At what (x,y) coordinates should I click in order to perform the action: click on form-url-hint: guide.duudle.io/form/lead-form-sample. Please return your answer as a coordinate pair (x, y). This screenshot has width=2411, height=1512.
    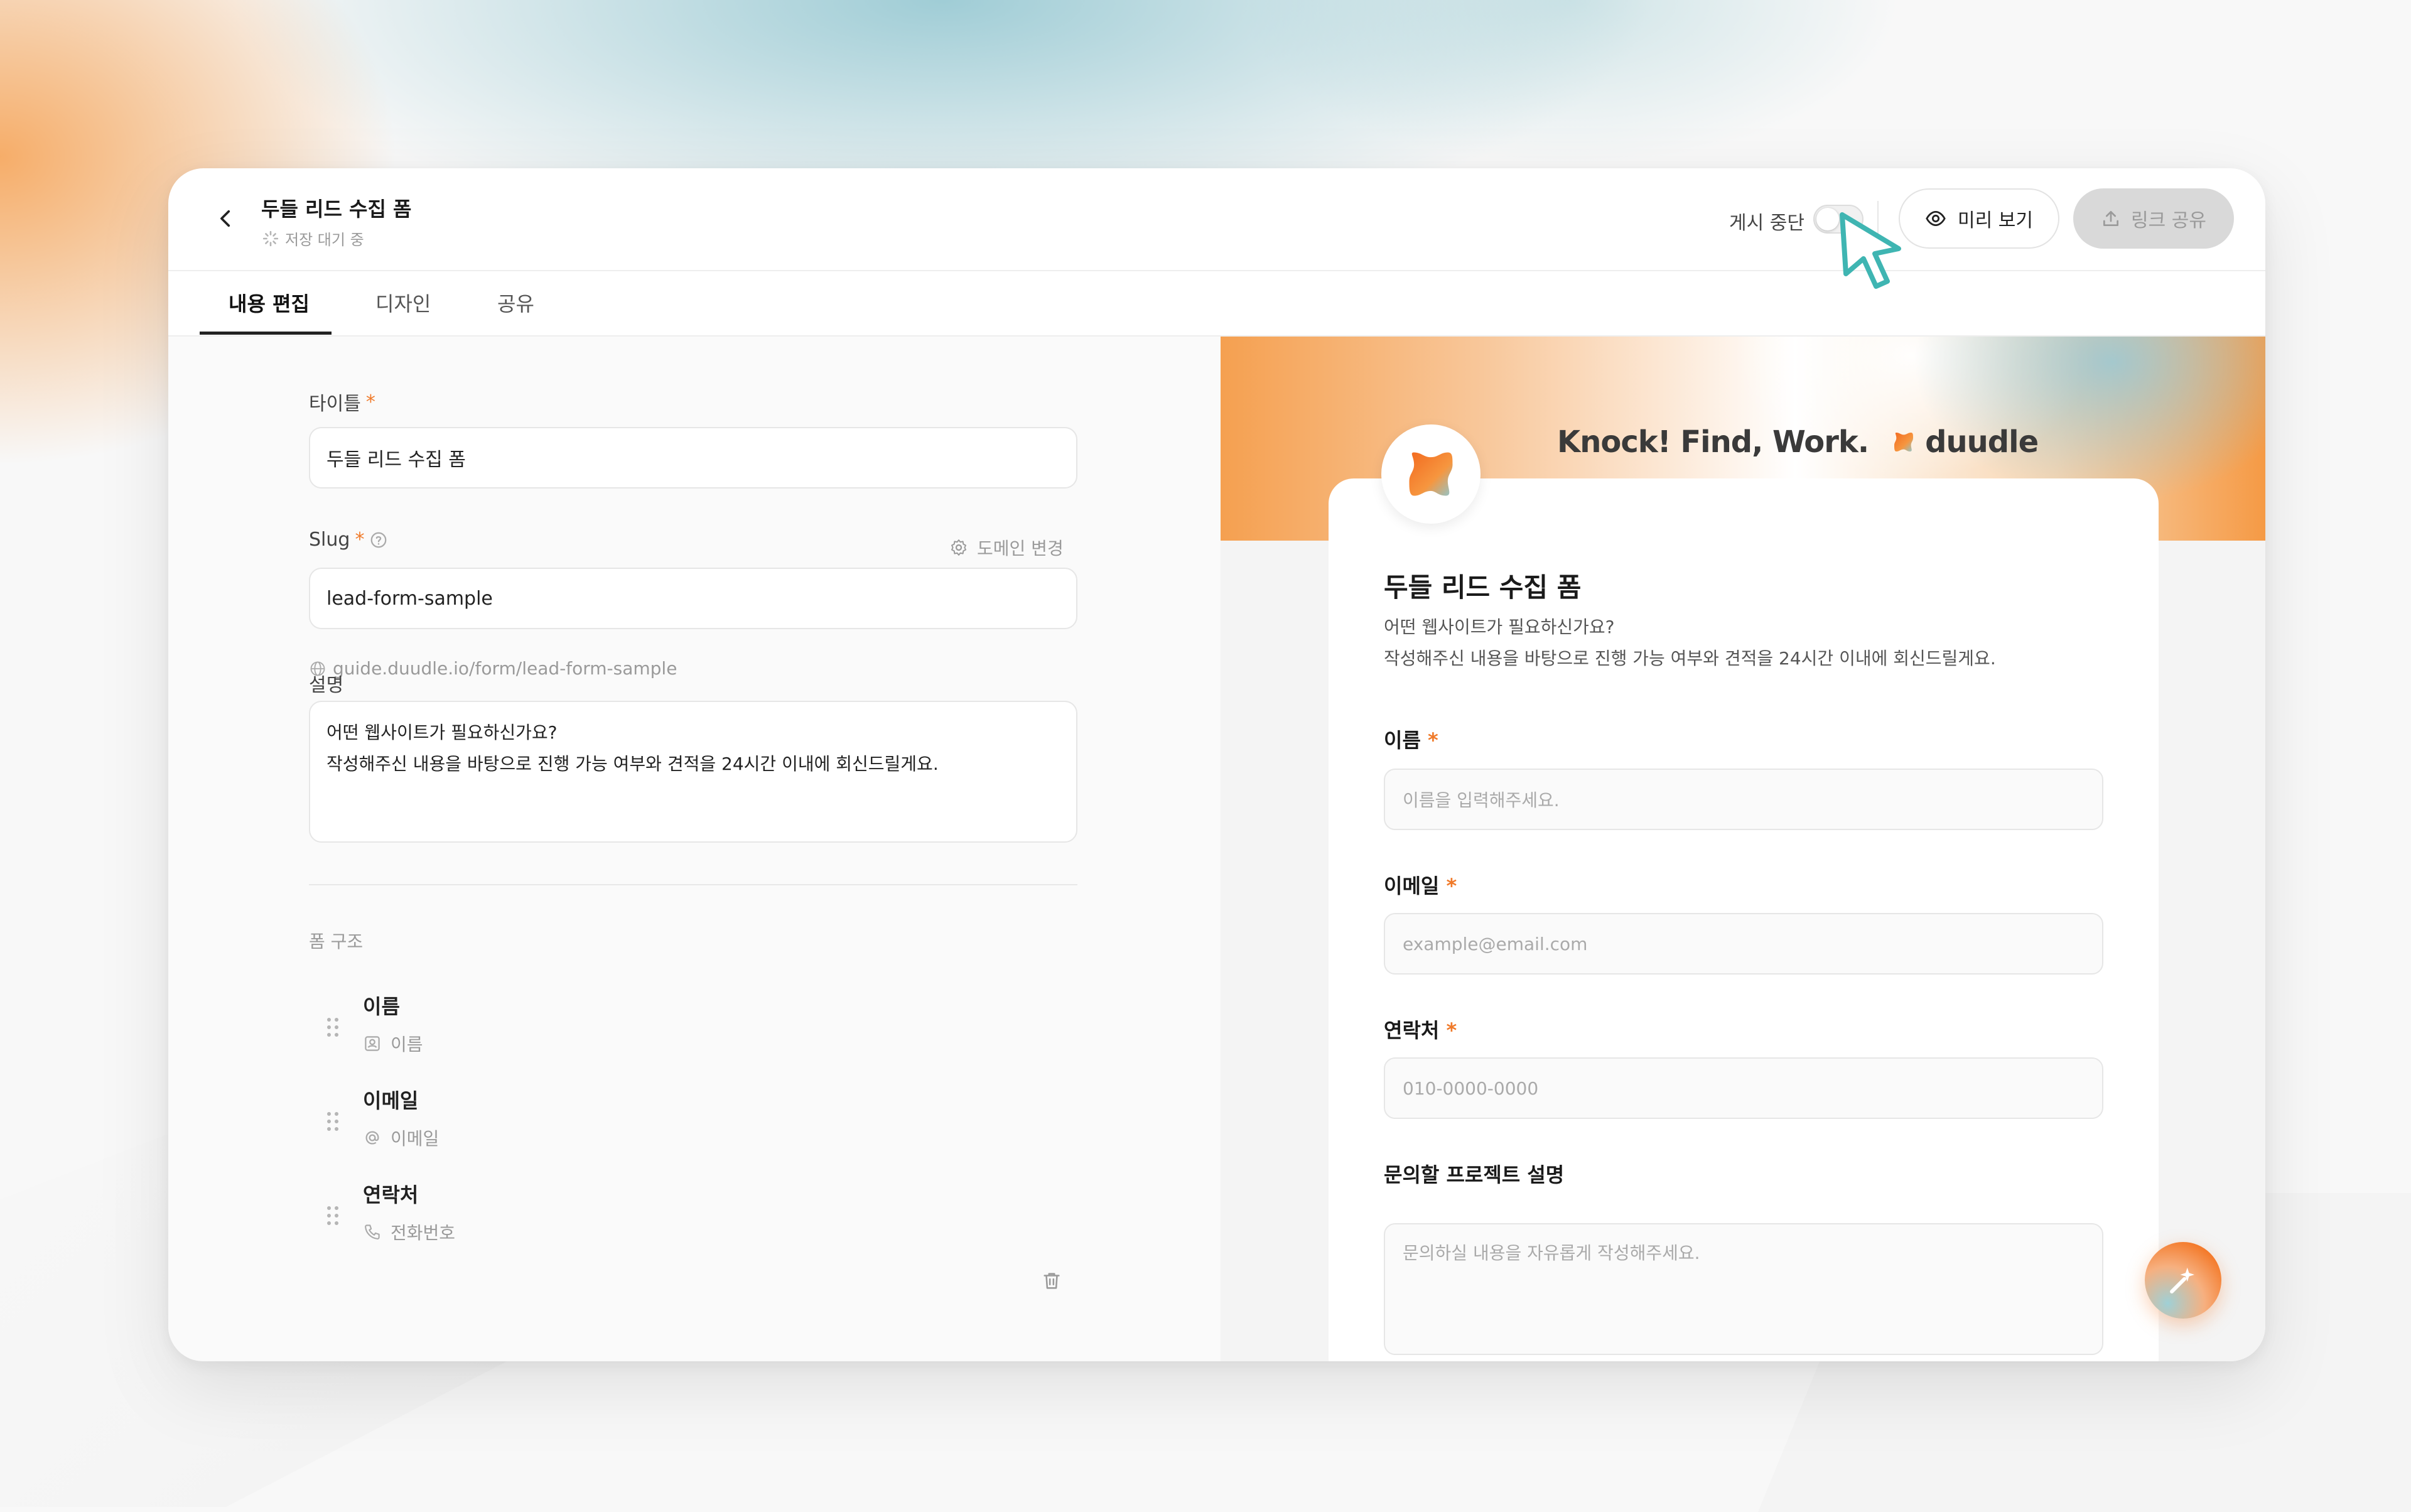
    Looking at the image, I should click on (493, 668).